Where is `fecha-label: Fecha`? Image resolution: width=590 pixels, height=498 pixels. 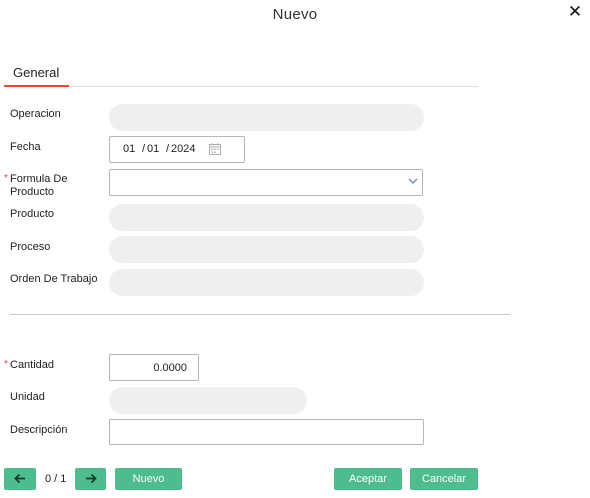 fecha-label: Fecha is located at coordinates (25, 147).